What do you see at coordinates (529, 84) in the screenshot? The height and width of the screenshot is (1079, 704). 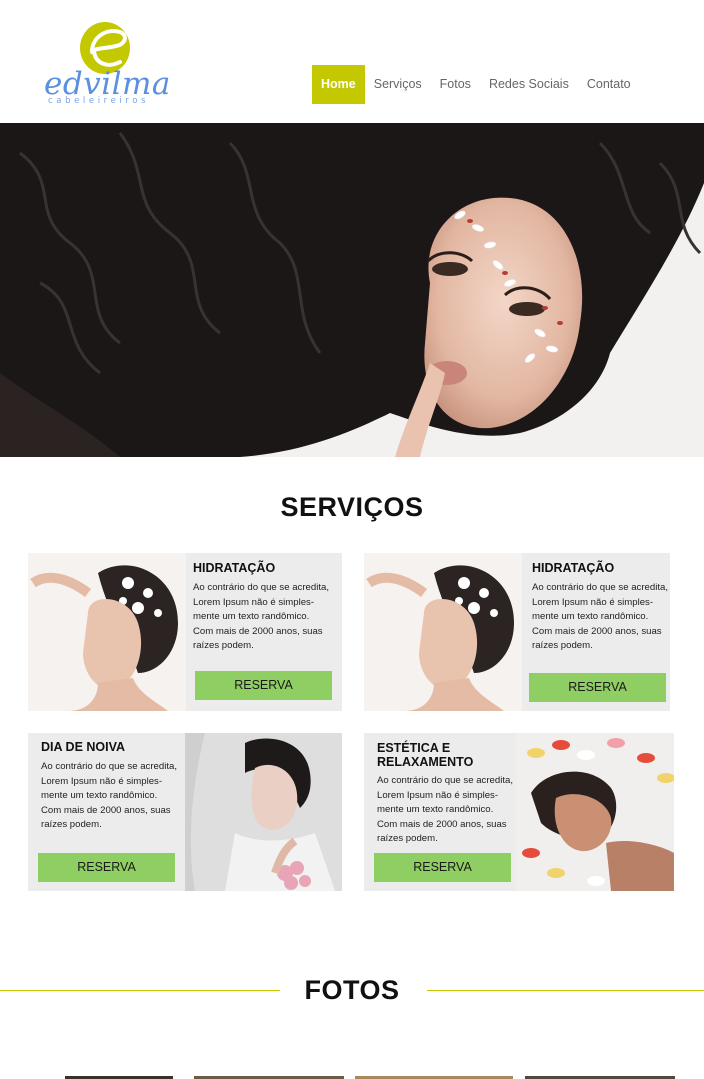 I see `nav-item-redes-sociais: Redes Sociais` at bounding box center [529, 84].